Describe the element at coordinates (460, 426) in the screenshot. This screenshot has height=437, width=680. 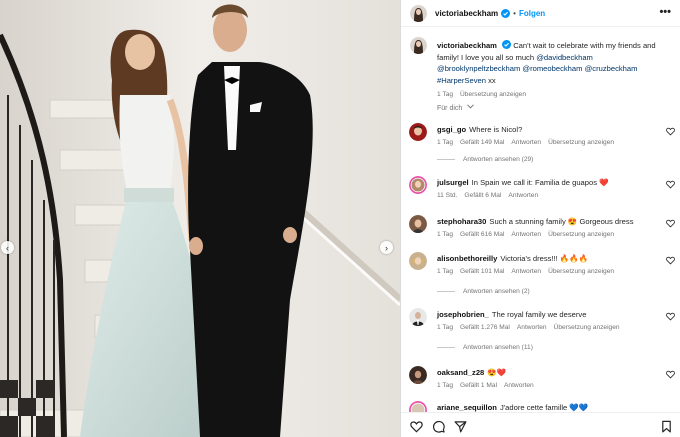
I see `share-icon` at that location.